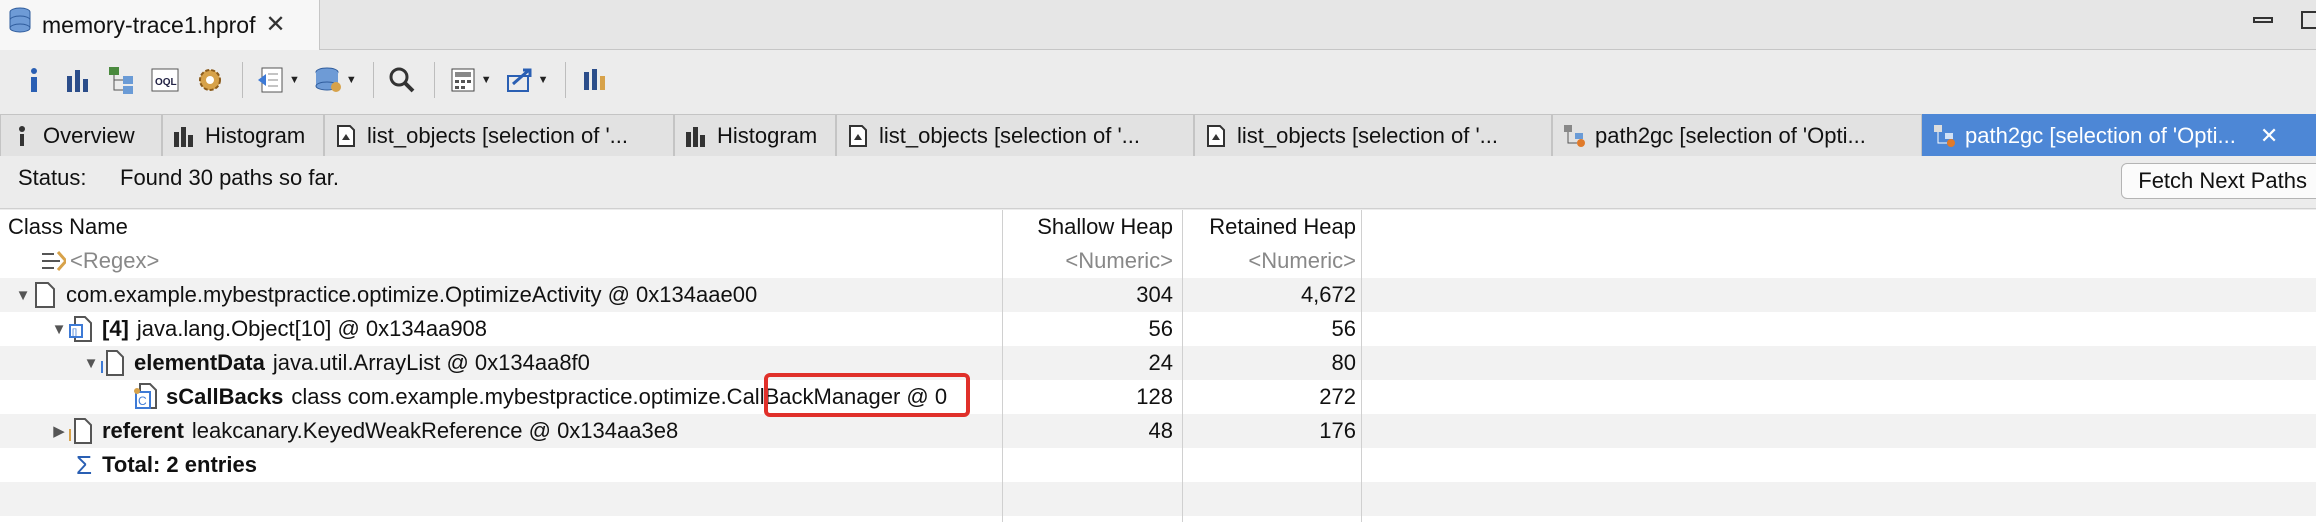 The image size is (2316, 522). What do you see at coordinates (143, 430) in the screenshot?
I see `field-name: referent` at bounding box center [143, 430].